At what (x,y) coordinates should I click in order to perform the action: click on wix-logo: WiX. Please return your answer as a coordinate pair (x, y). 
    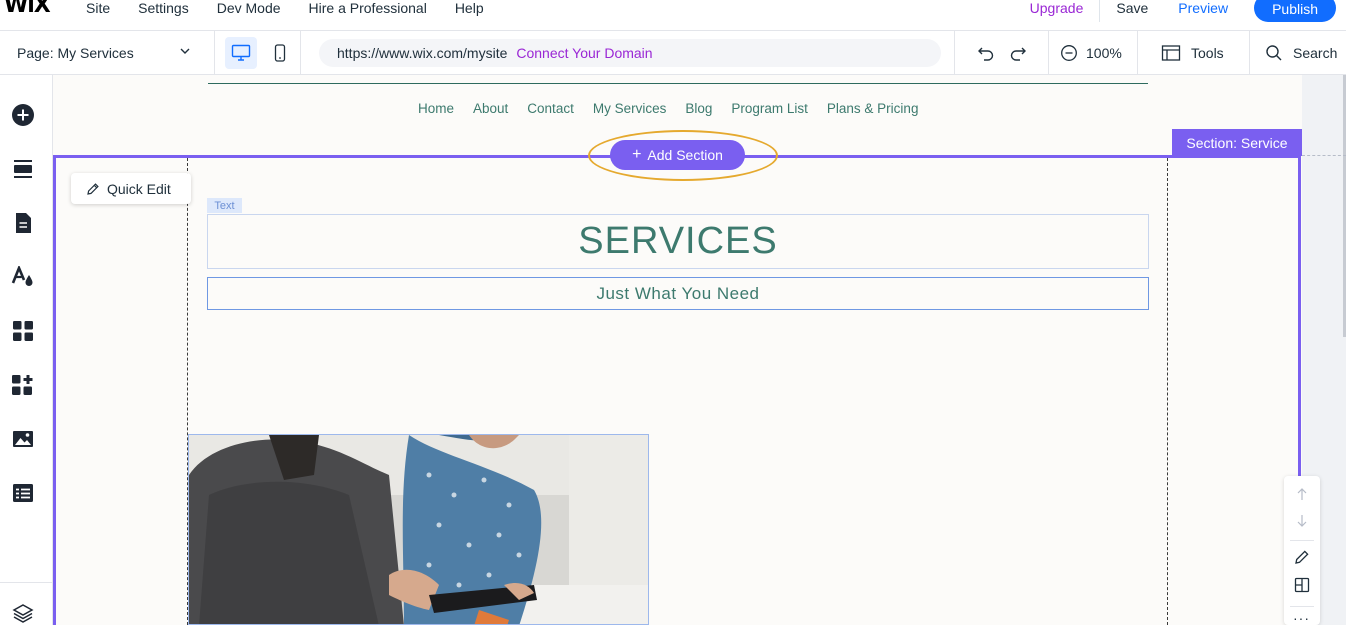
    Looking at the image, I should click on (27, 9).